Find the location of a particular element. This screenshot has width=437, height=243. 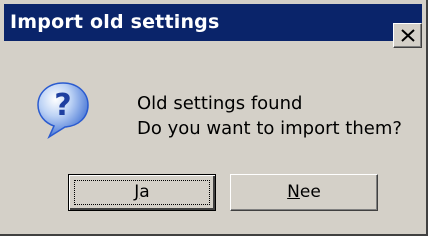

yes-button: Ja is located at coordinates (142, 192).